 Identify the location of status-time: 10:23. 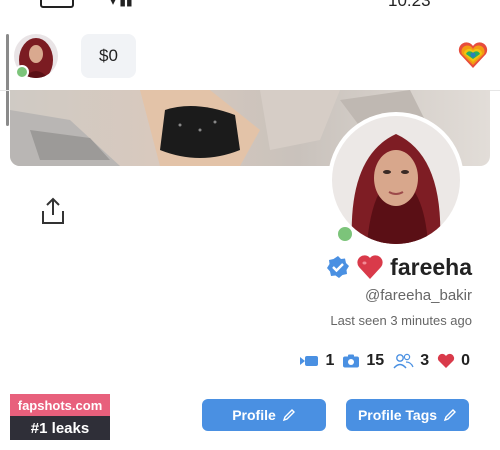
(409, 5).